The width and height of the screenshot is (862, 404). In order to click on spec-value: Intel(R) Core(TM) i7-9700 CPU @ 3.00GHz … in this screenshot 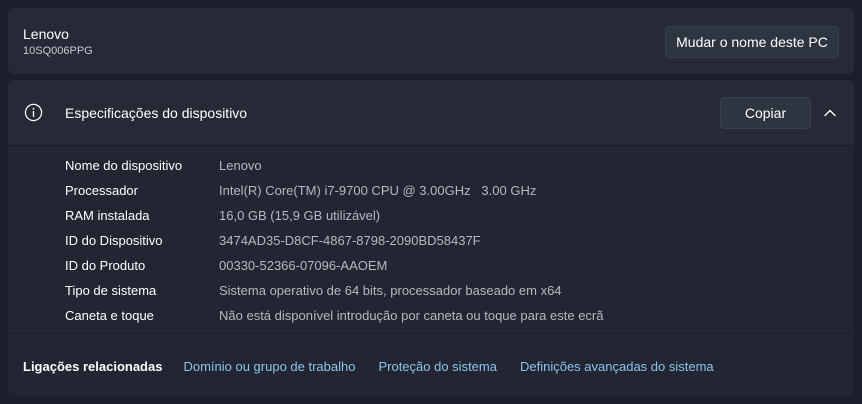, I will do `click(378, 190)`.